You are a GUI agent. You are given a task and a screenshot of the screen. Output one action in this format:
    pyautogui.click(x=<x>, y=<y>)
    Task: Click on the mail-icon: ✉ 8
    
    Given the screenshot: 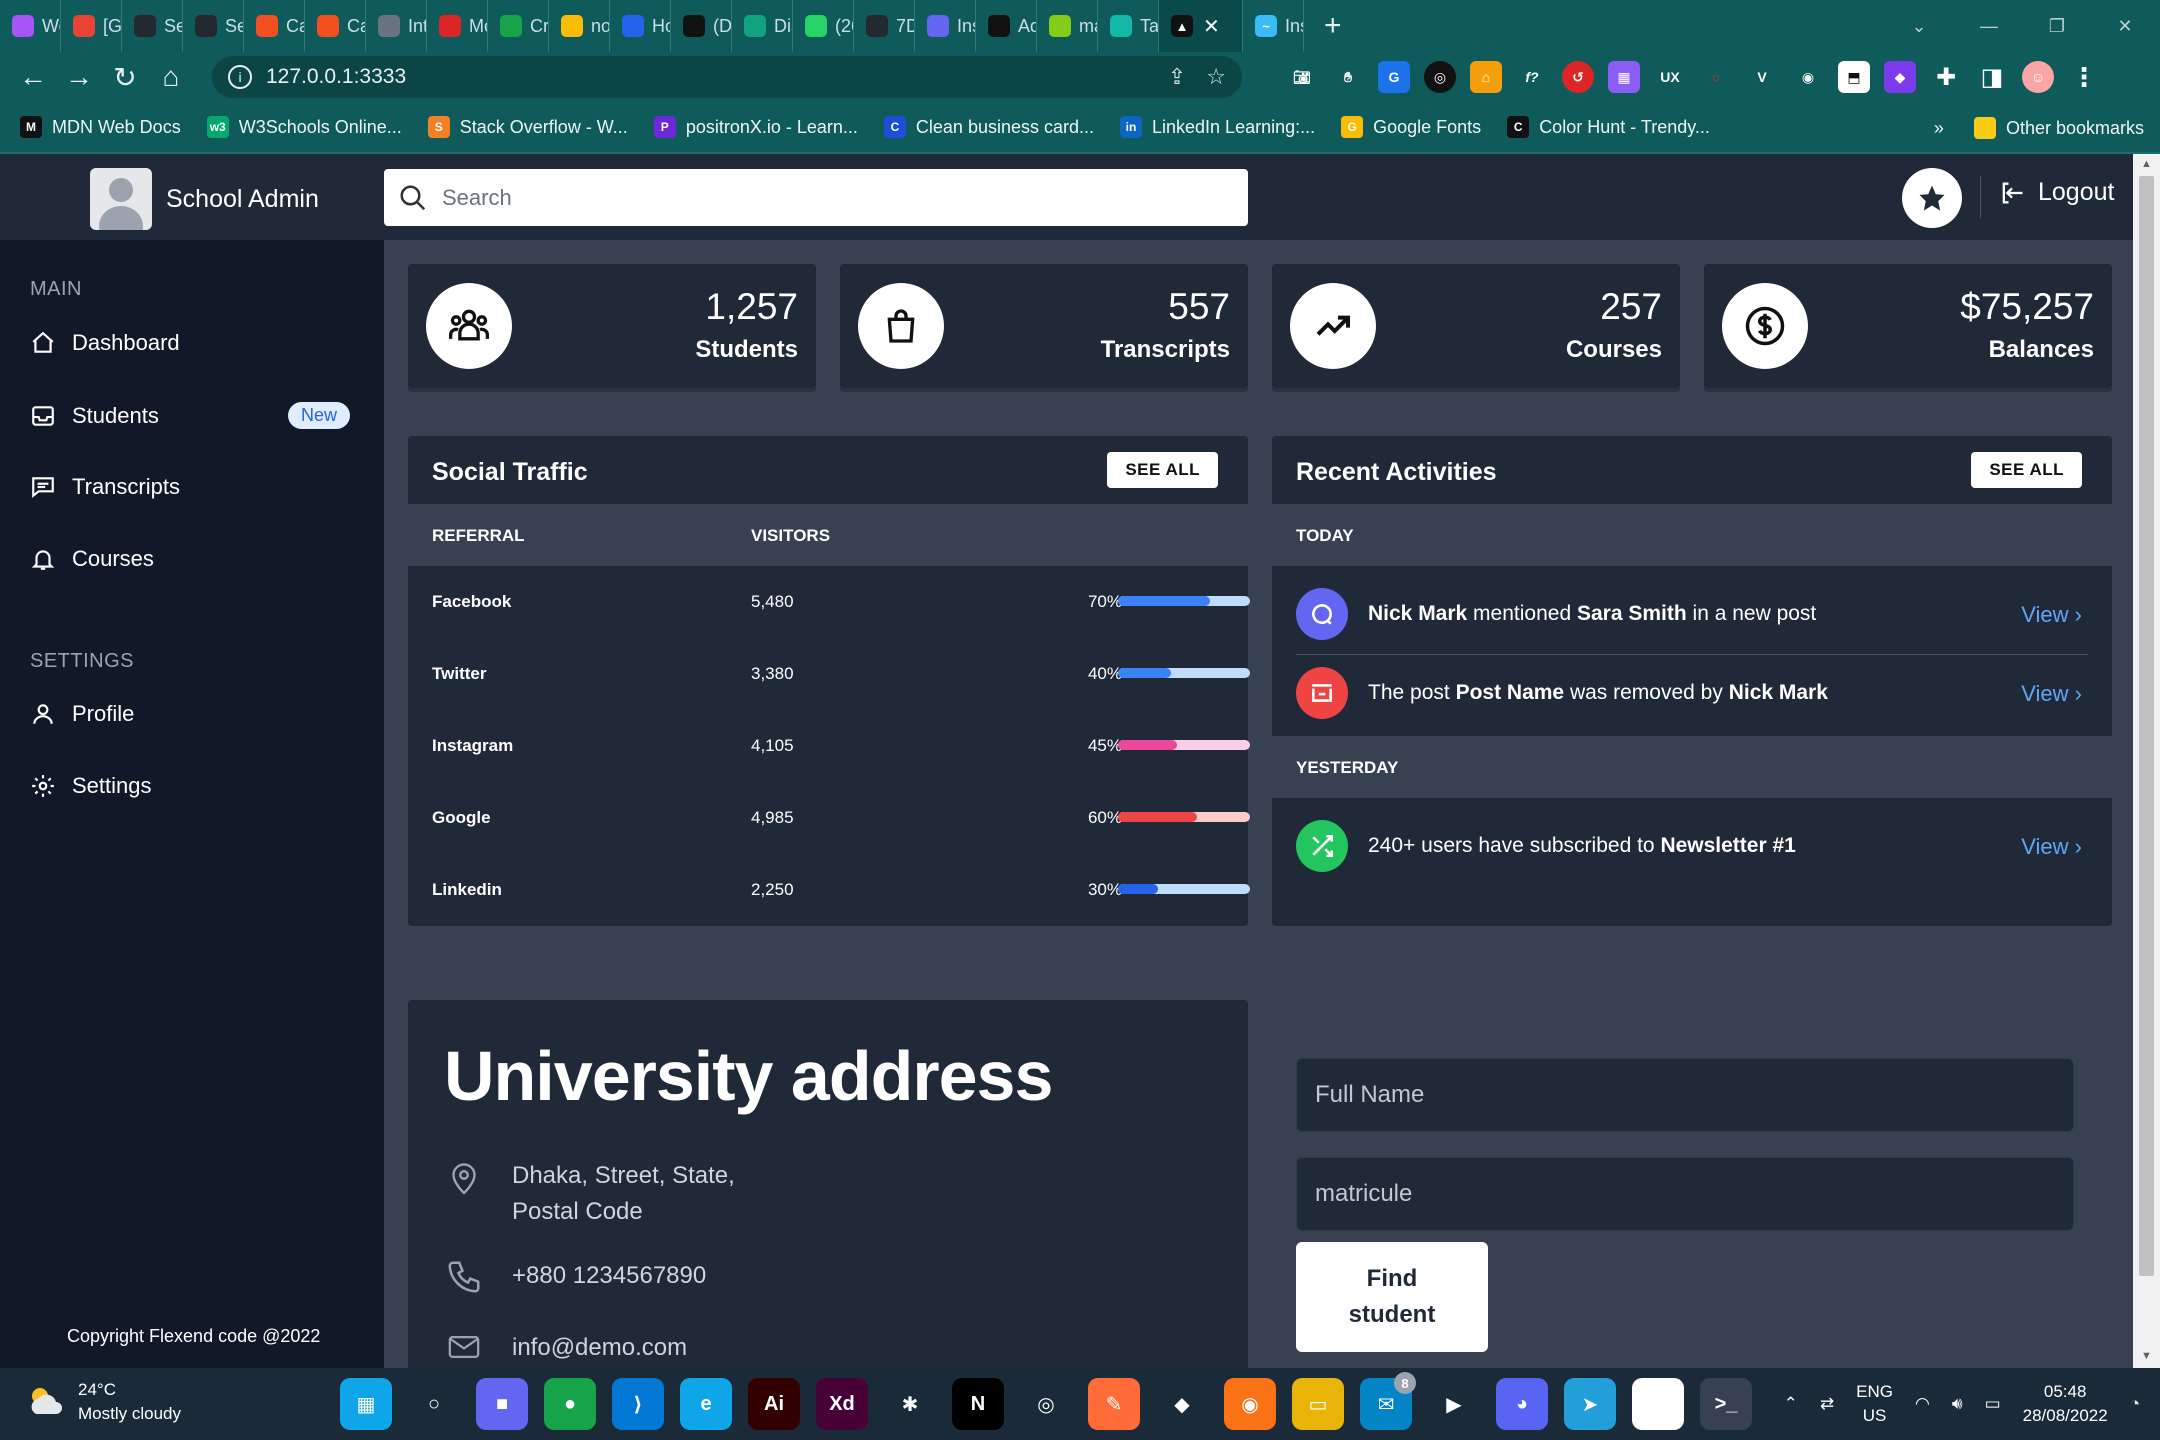 What is the action you would take?
    pyautogui.click(x=1388, y=1401)
    